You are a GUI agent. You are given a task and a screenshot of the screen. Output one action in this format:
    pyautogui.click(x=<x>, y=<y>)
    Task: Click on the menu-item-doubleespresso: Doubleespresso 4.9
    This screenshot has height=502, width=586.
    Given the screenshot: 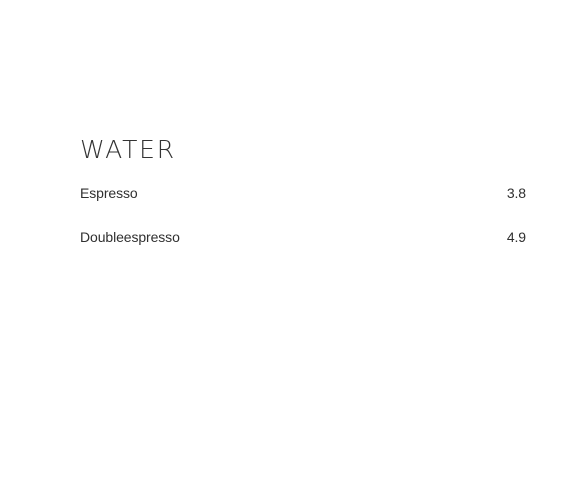 What is the action you would take?
    pyautogui.click(x=303, y=237)
    